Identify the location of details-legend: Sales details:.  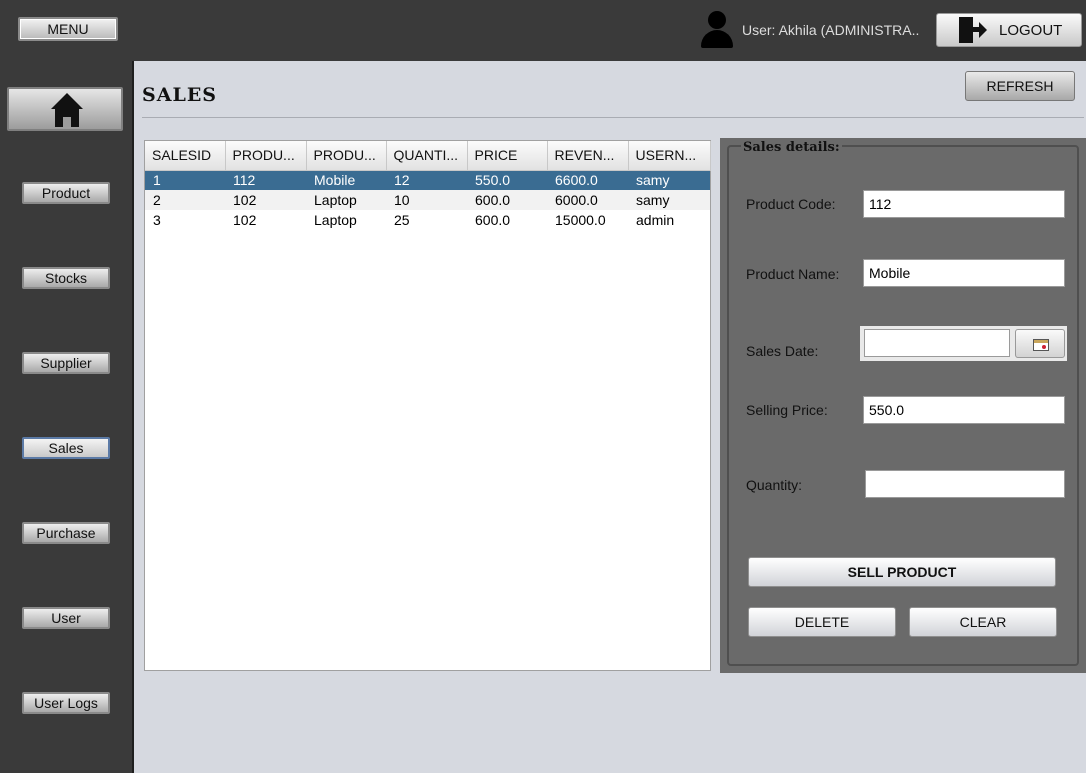
(791, 147).